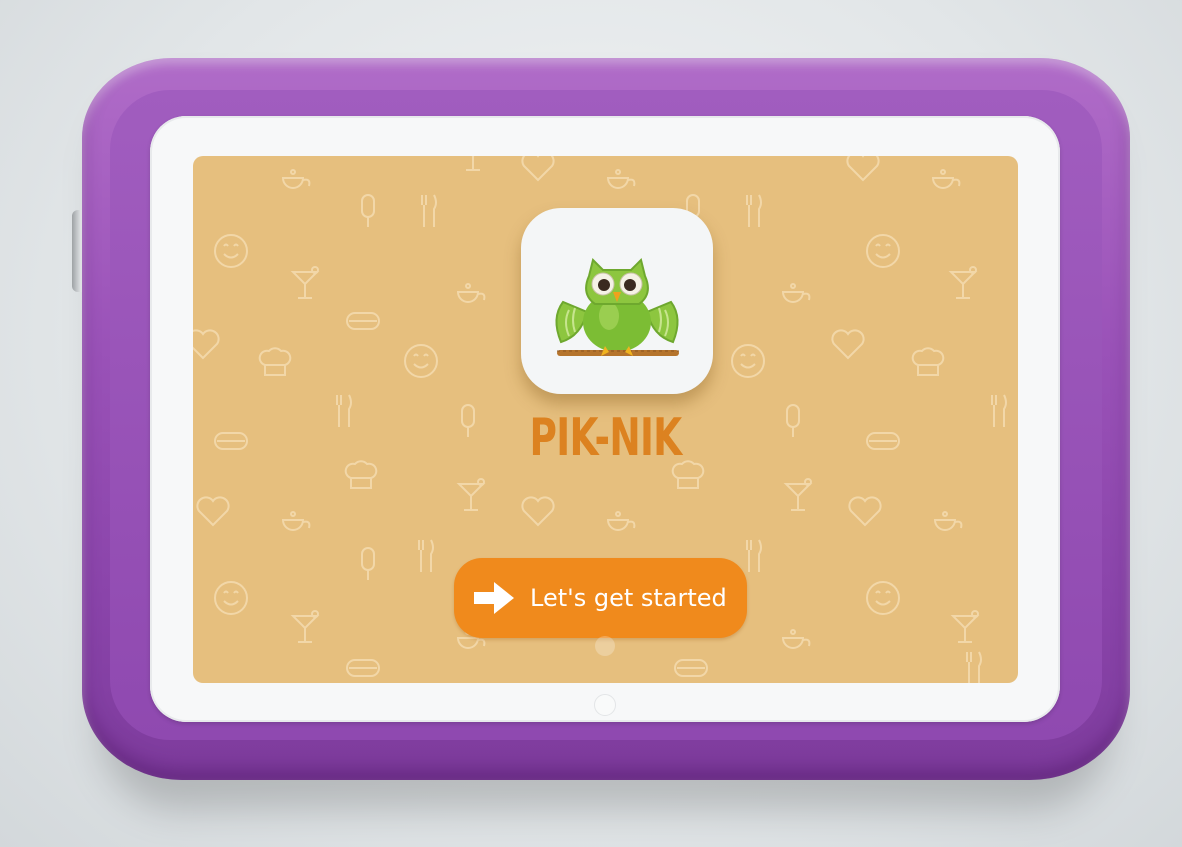 The image size is (1182, 847). I want to click on touch-indicator, so click(605, 646).